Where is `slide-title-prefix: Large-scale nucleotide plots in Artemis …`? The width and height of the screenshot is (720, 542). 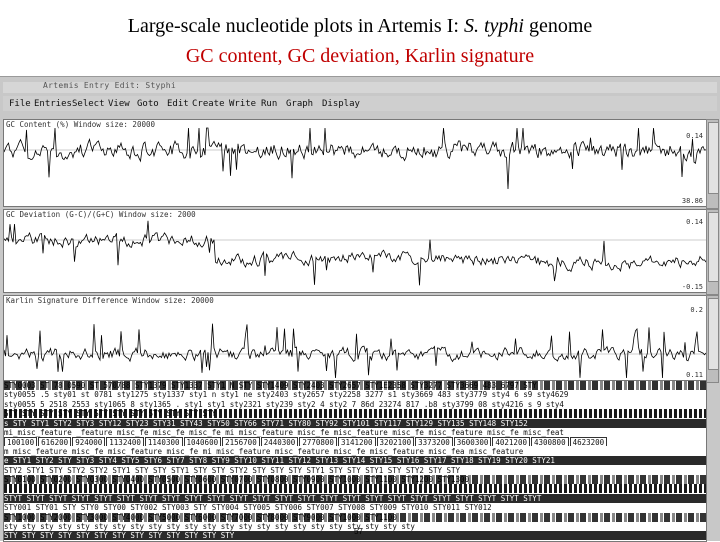
slide-title-prefix: Large-scale nucleotide plots in Artemis … is located at coordinates (295, 26).